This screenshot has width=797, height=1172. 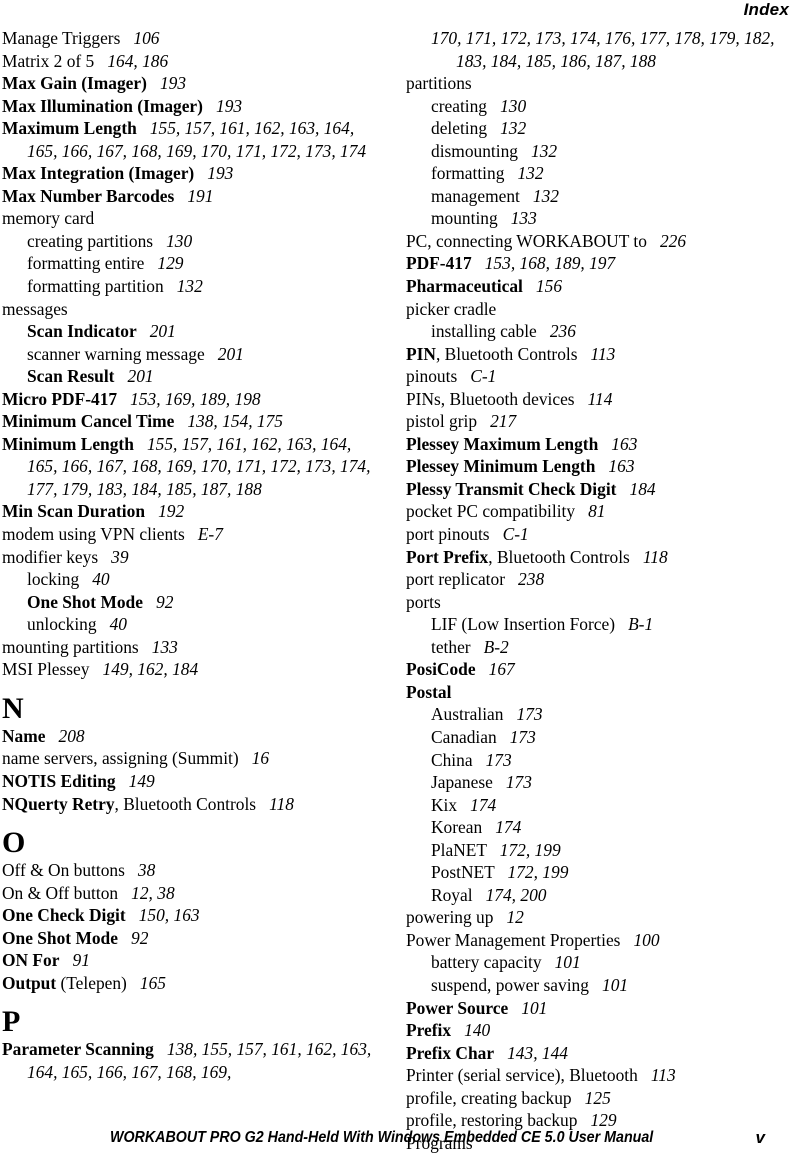 I want to click on index-entry-term: Korean, so click(x=457, y=827).